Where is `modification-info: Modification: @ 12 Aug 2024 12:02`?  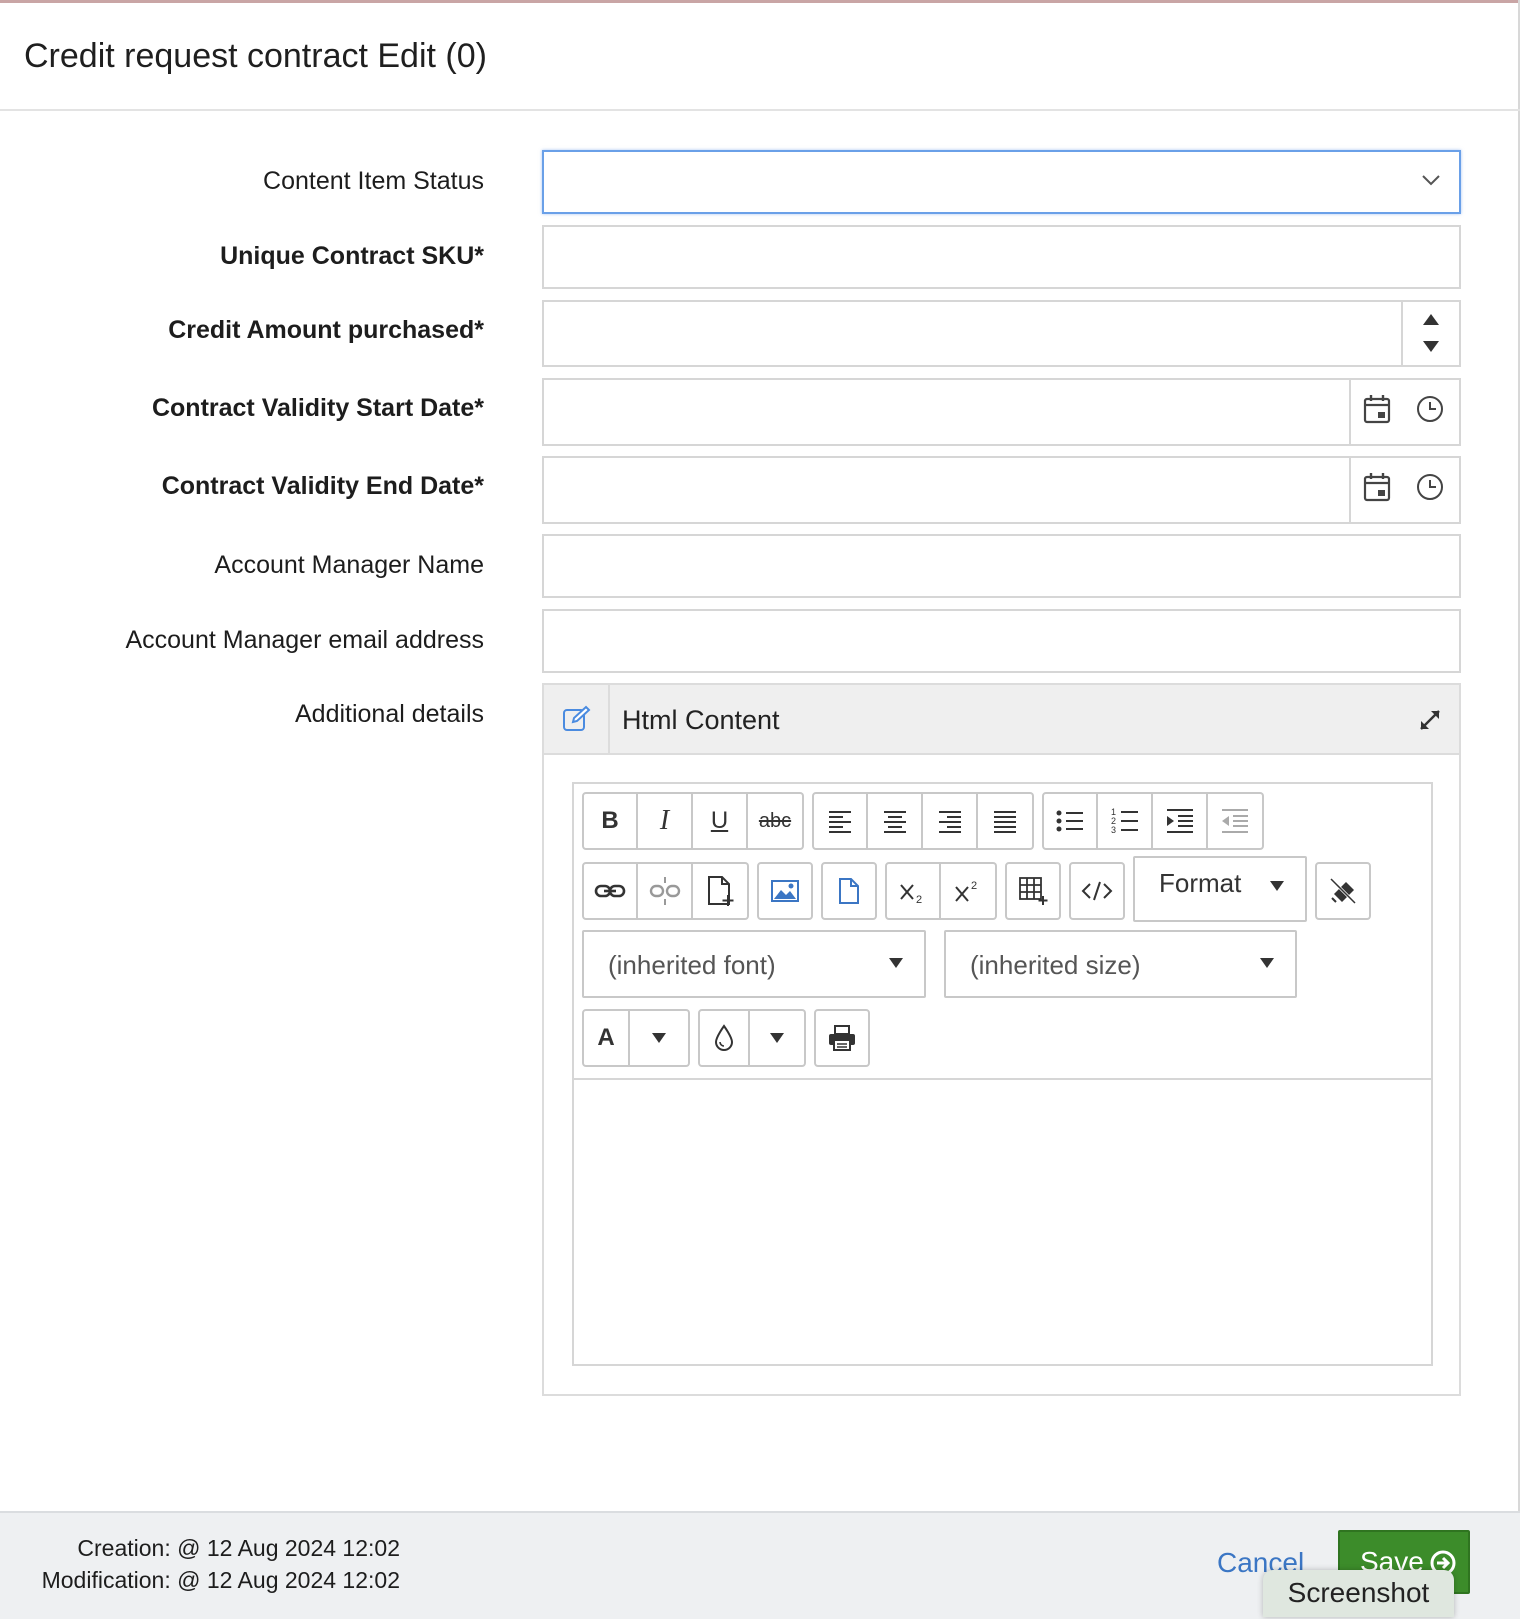 modification-info: Modification: @ 12 Aug 2024 12:02 is located at coordinates (220, 1580).